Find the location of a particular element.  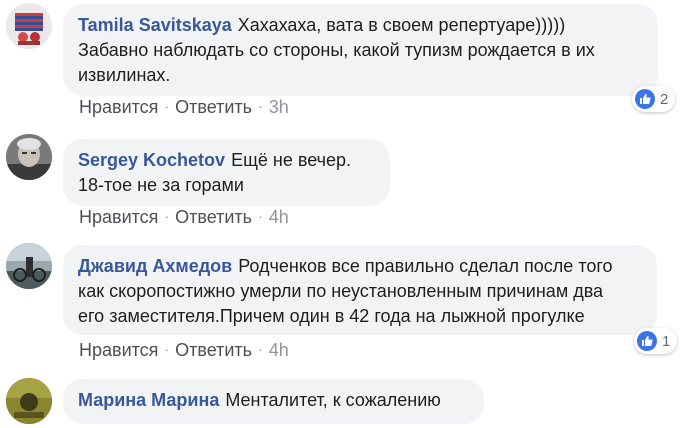

timestamp: 3h is located at coordinates (279, 107).